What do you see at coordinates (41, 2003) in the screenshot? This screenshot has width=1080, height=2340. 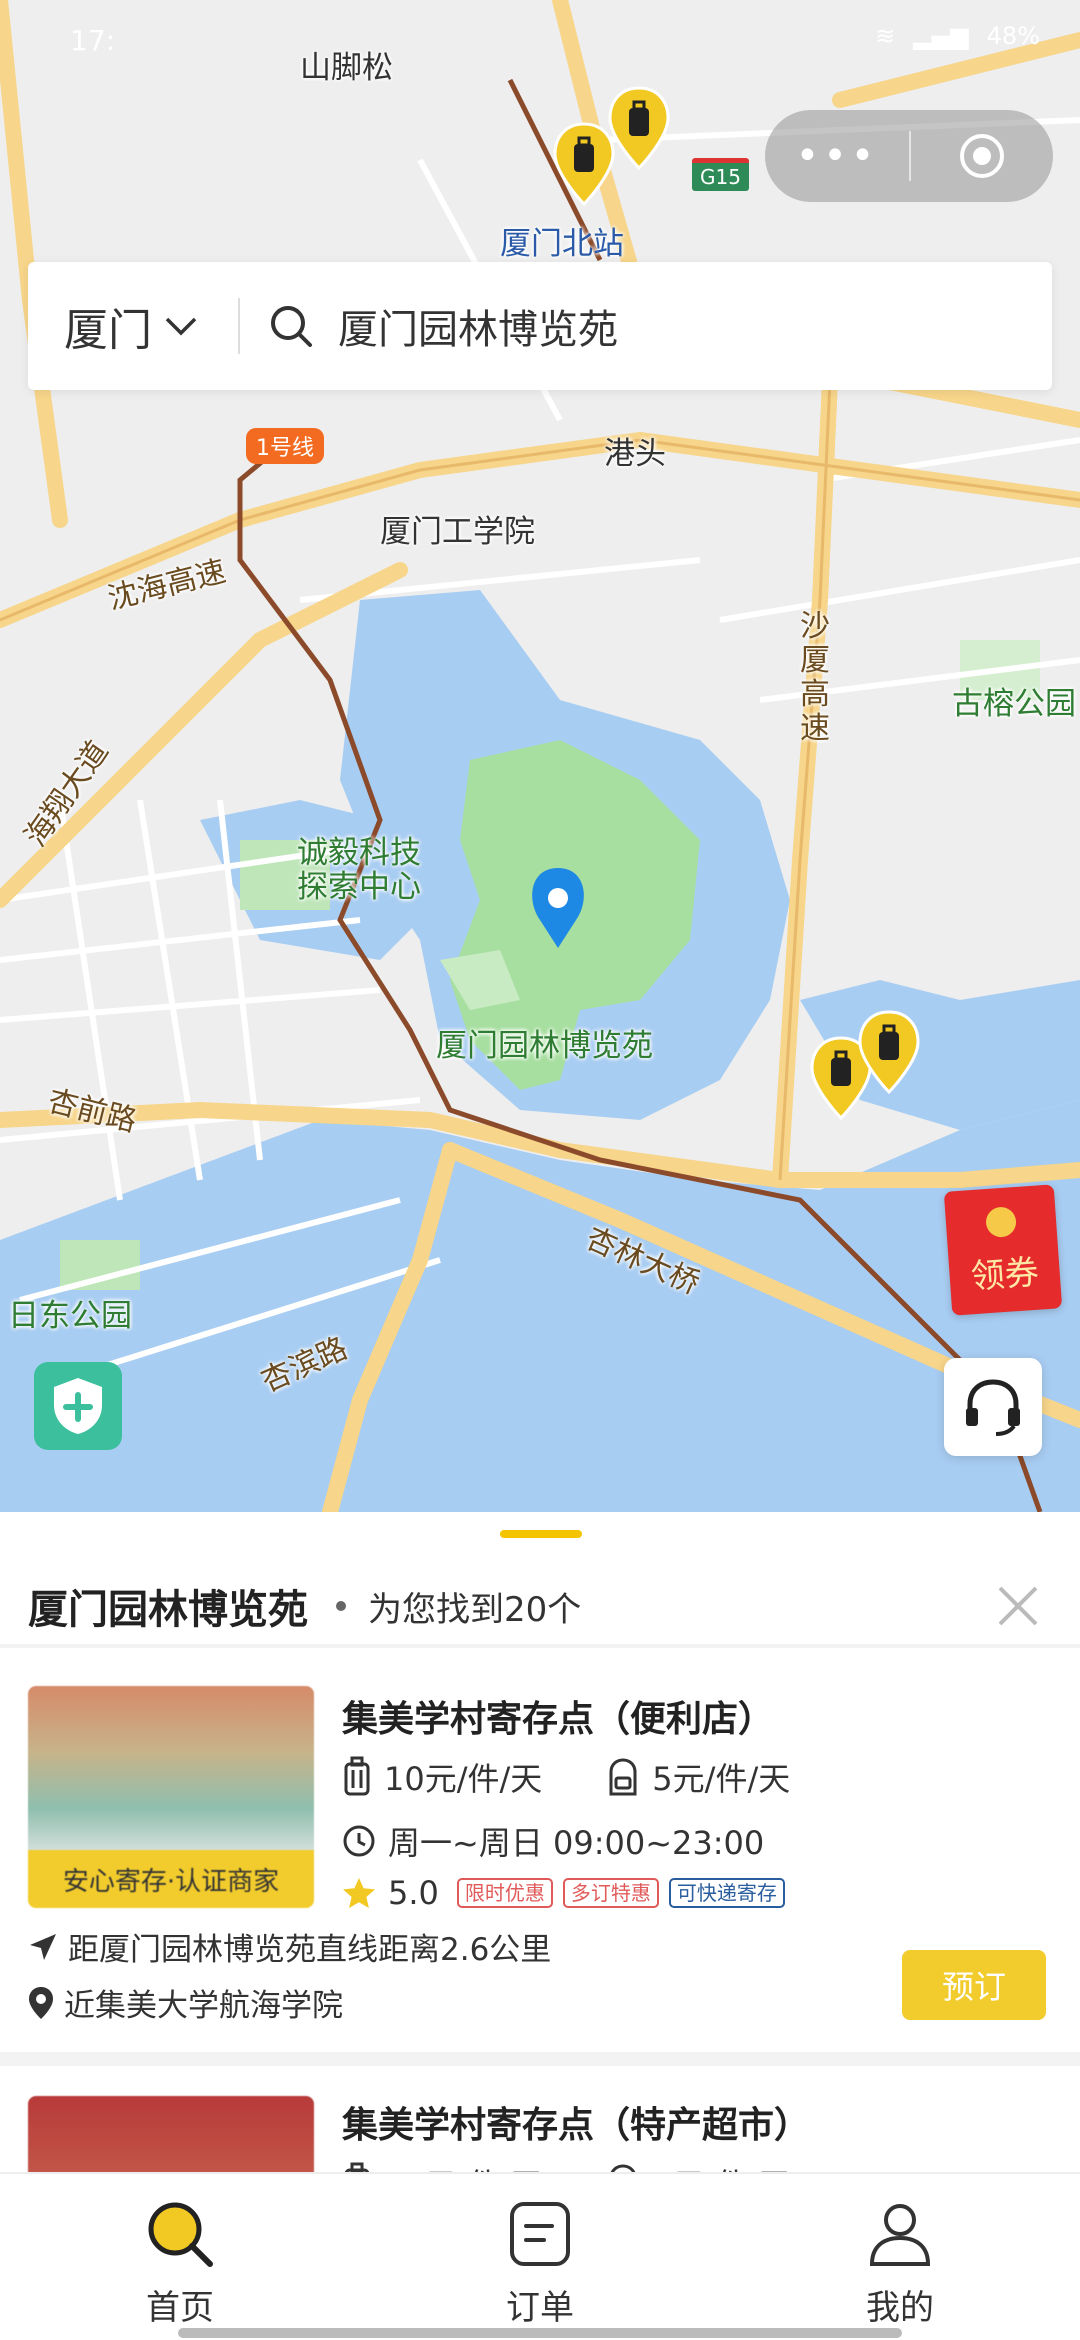 I see `location-icon` at bounding box center [41, 2003].